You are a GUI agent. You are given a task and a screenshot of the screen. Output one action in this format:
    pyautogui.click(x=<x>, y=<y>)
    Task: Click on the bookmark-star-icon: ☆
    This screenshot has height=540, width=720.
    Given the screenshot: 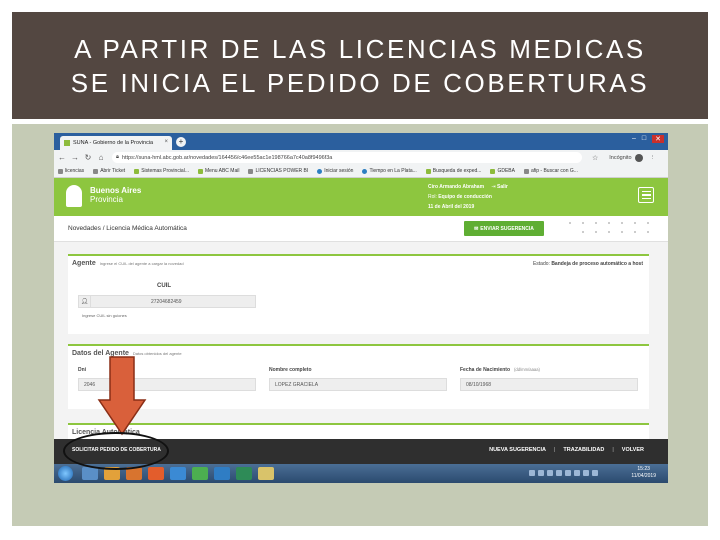 What is the action you would take?
    pyautogui.click(x=595, y=158)
    